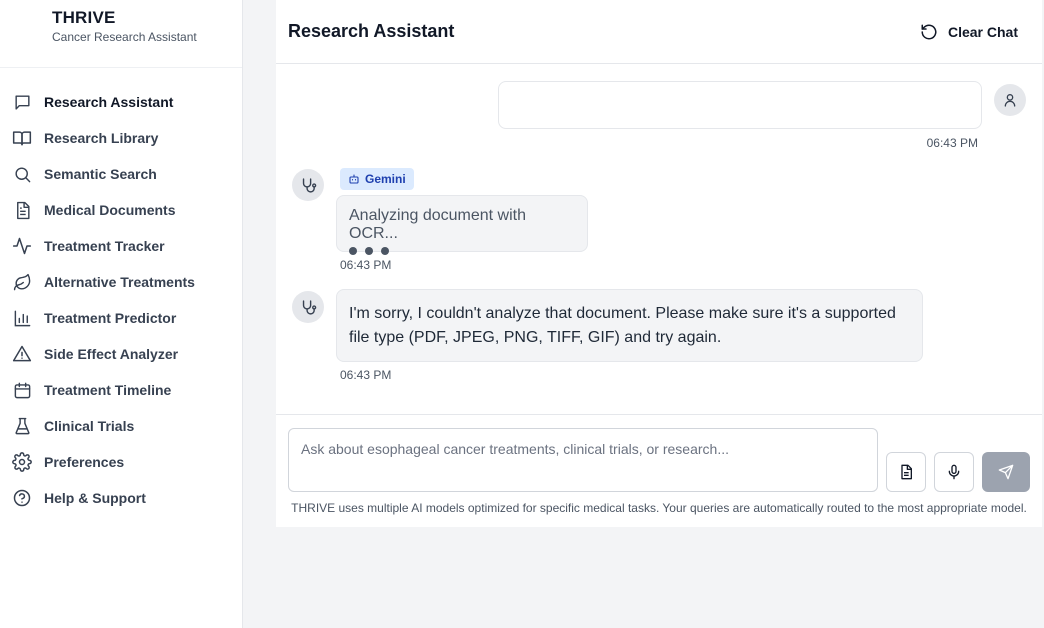 Image resolution: width=1044 pixels, height=628 pixels. Describe the element at coordinates (108, 390) in the screenshot. I see `sidebar-item-label: Treatment Timeline` at that location.